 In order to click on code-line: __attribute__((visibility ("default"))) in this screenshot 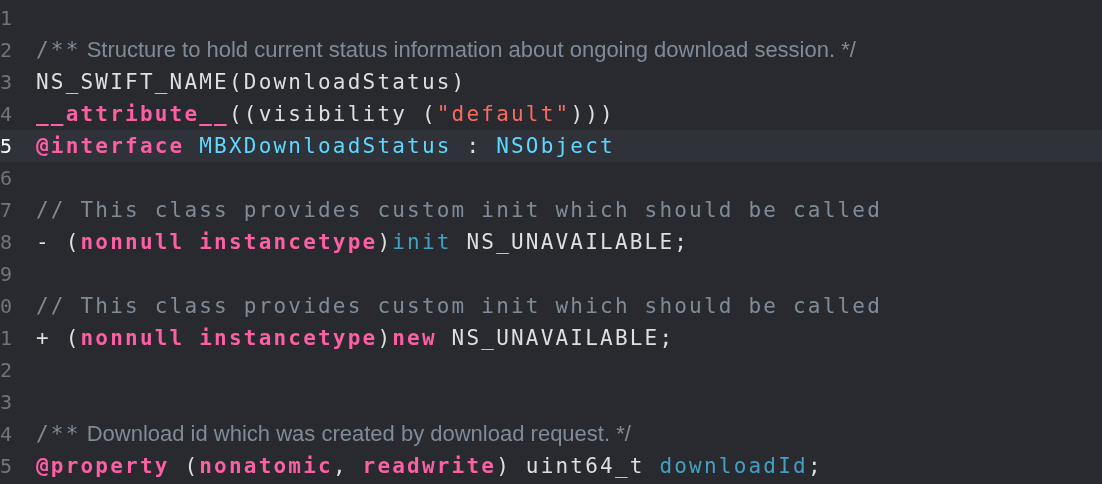, I will do `click(325, 114)`.